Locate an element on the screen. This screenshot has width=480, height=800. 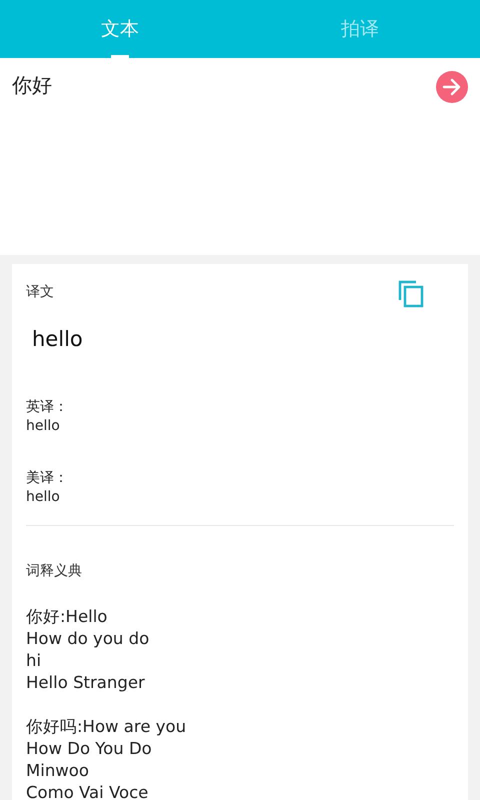
dictionary-line: 你好:Hello is located at coordinates (67, 617).